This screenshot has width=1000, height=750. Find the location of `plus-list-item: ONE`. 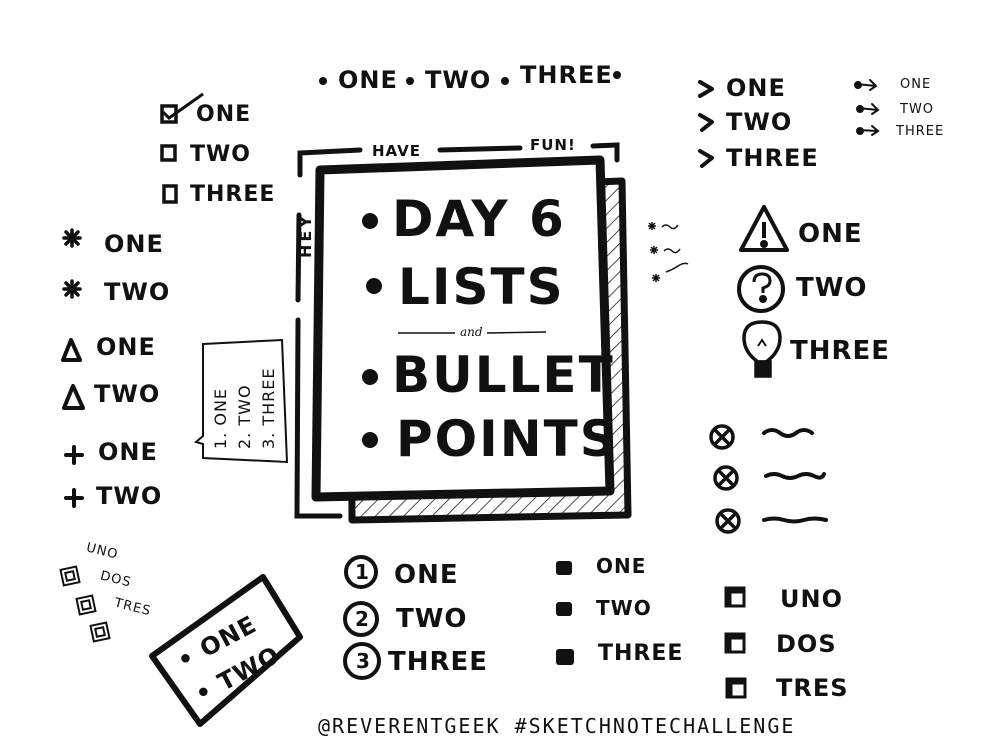

plus-list-item: ONE is located at coordinates (128, 452).